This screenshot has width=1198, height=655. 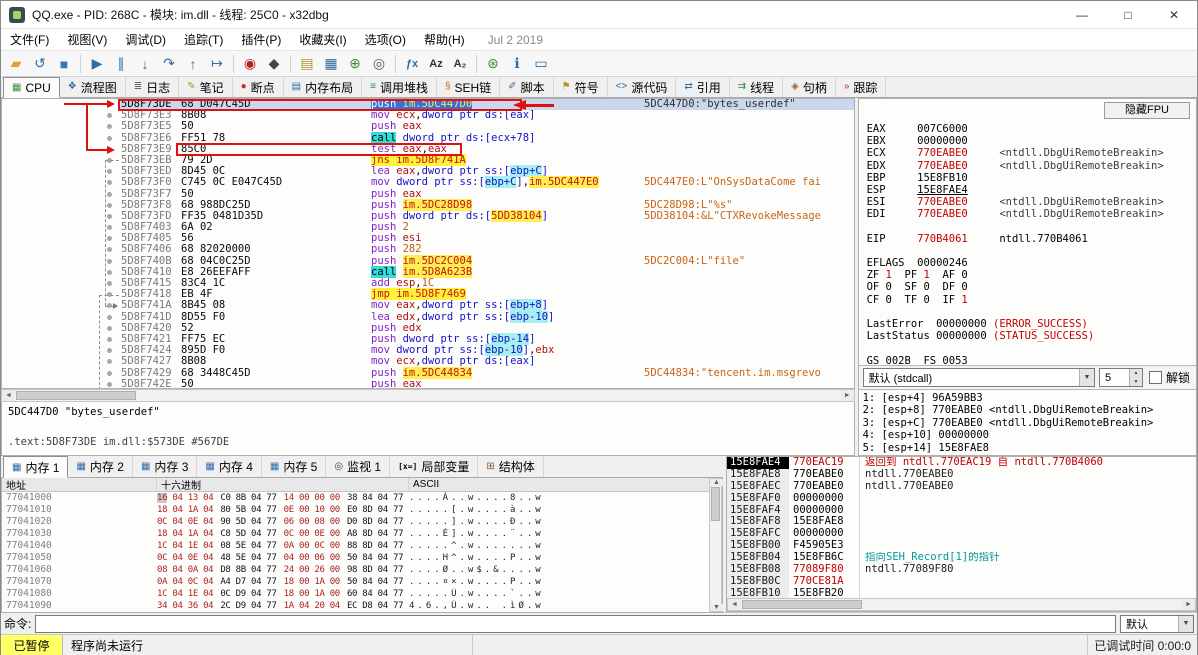 I want to click on tab-references: ⇄ 引用, so click(x=703, y=87).